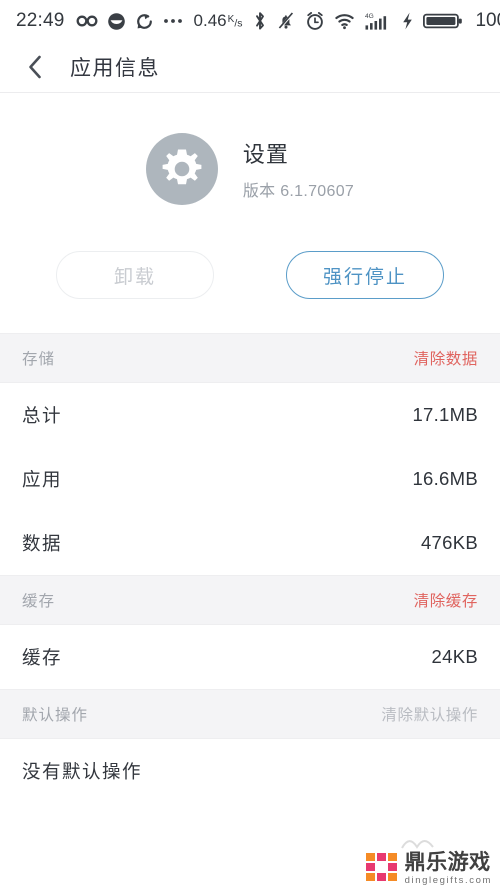 This screenshot has height=889, width=500. What do you see at coordinates (250, 600) in the screenshot?
I see `section-header-cache: 缓存 清除缓存` at bounding box center [250, 600].